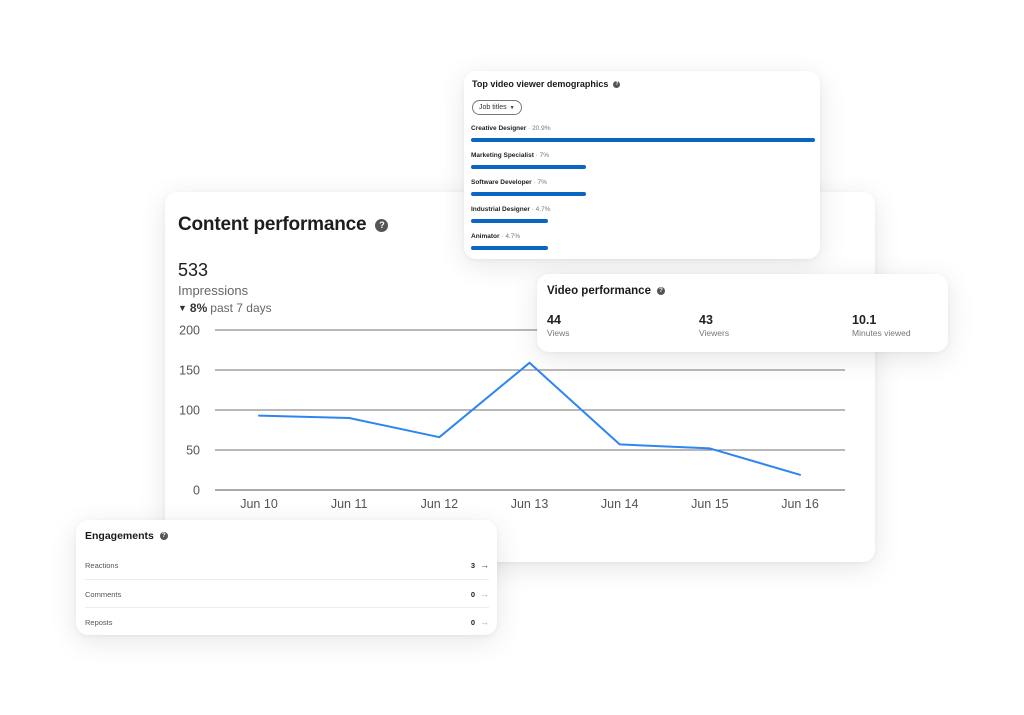 The height and width of the screenshot is (715, 1024). I want to click on y-tick-label: 150, so click(189, 371).